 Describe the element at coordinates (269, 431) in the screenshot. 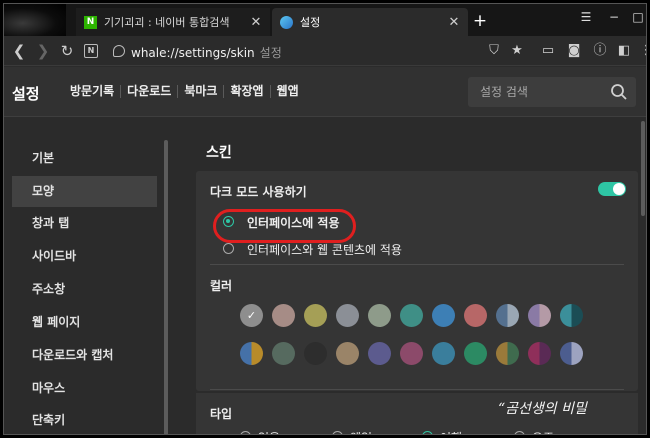

I see `type-option-none: 없음` at that location.